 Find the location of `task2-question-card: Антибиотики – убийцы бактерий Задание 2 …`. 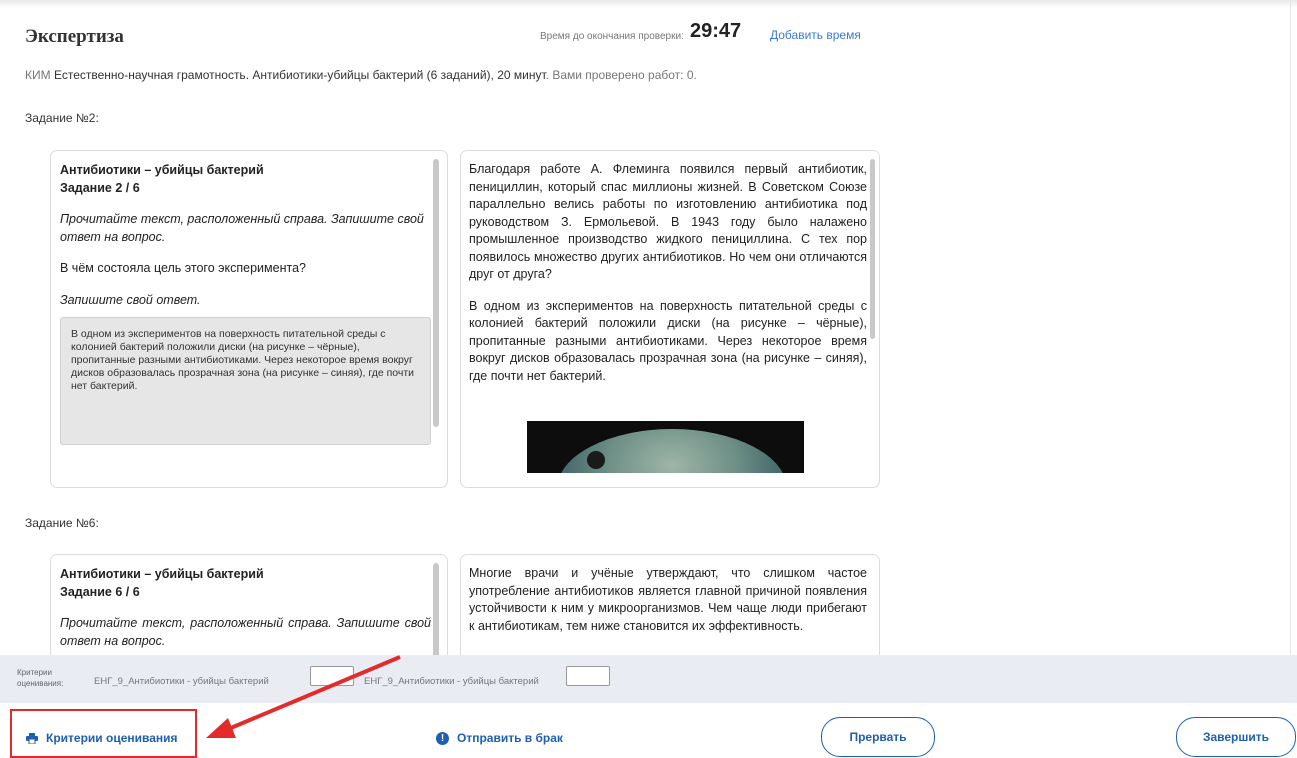

task2-question-card: Антибиотики – убийцы бактерий Задание 2 … is located at coordinates (249, 319).